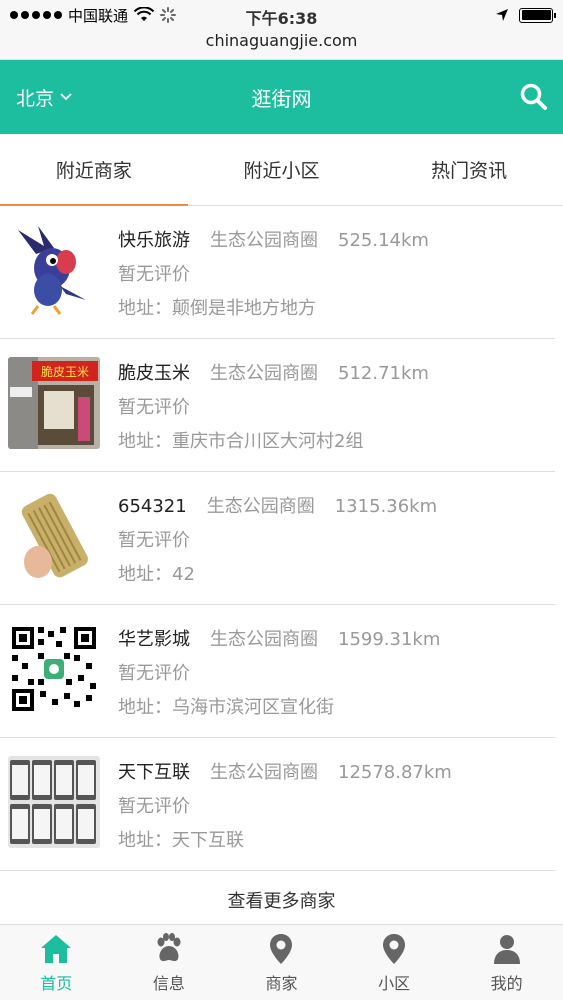 Image resolution: width=563 pixels, height=1000 pixels. I want to click on nav-merchants: 商家, so click(281, 962).